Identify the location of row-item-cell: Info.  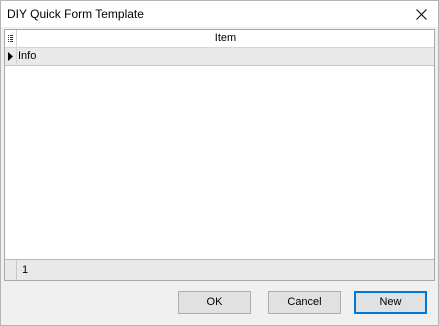
(27, 56).